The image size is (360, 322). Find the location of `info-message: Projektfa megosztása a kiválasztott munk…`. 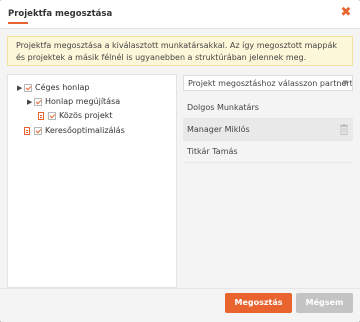

info-message: Projektfa megosztása a kiválasztott munk… is located at coordinates (180, 51).